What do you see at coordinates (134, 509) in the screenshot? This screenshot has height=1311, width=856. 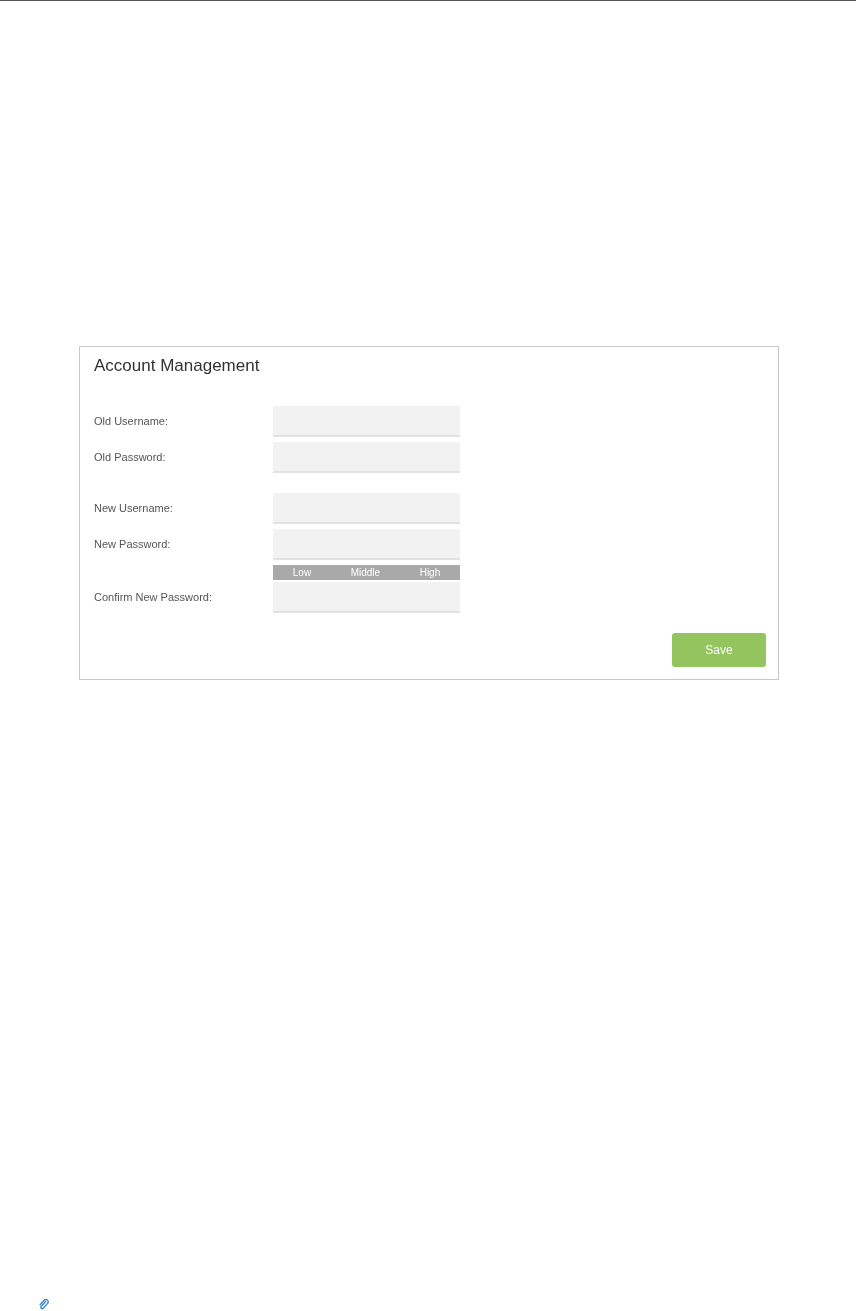 I see `field-label: New Username:` at bounding box center [134, 509].